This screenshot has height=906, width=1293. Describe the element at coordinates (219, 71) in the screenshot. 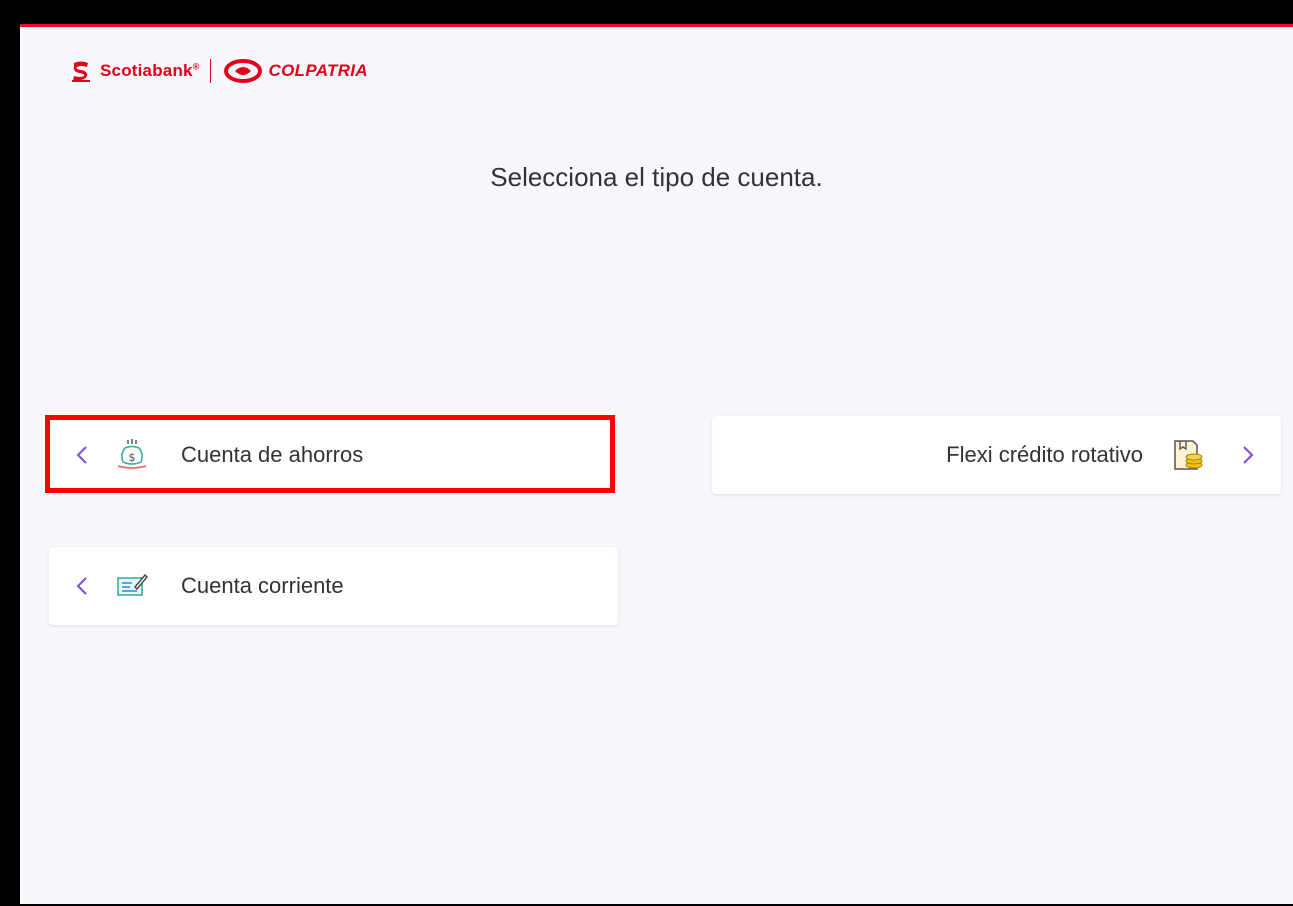

I see `bank-logo: Scotiabank® COLPATRIA` at that location.